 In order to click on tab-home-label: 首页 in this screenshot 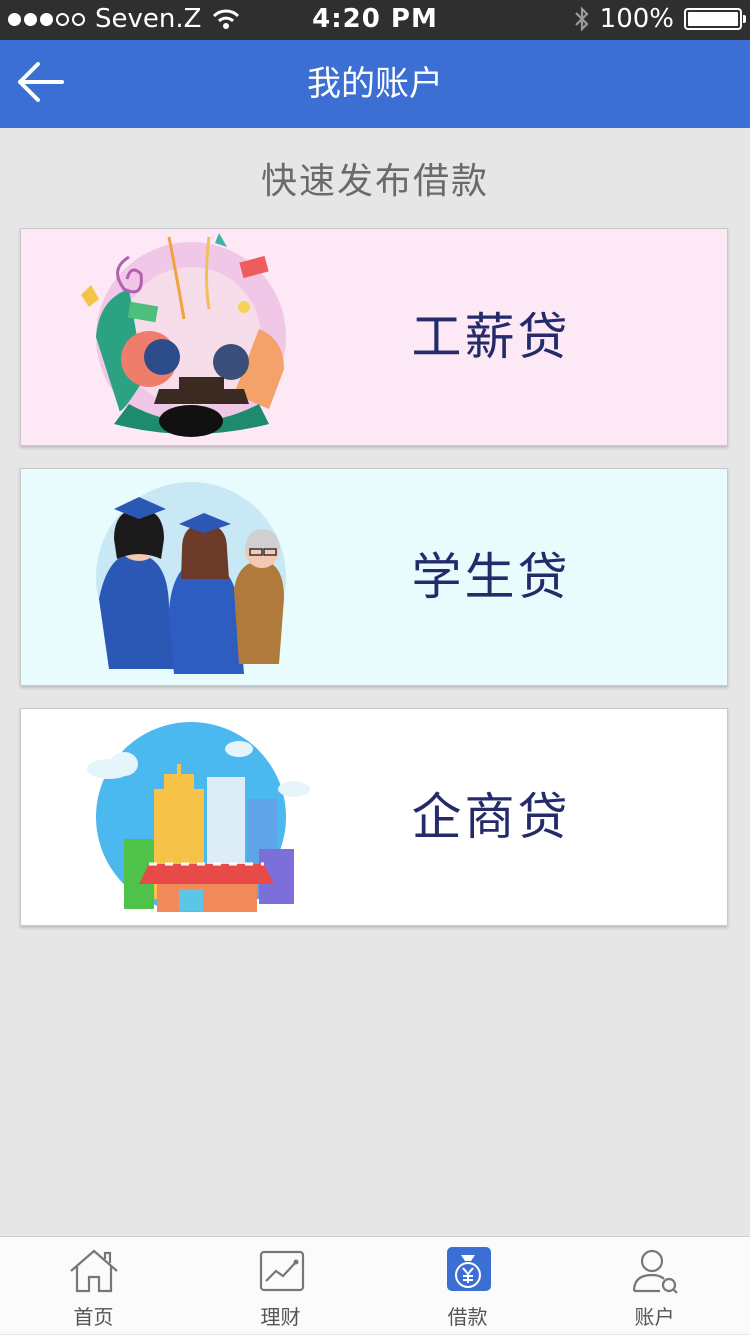, I will do `click(93, 1317)`.